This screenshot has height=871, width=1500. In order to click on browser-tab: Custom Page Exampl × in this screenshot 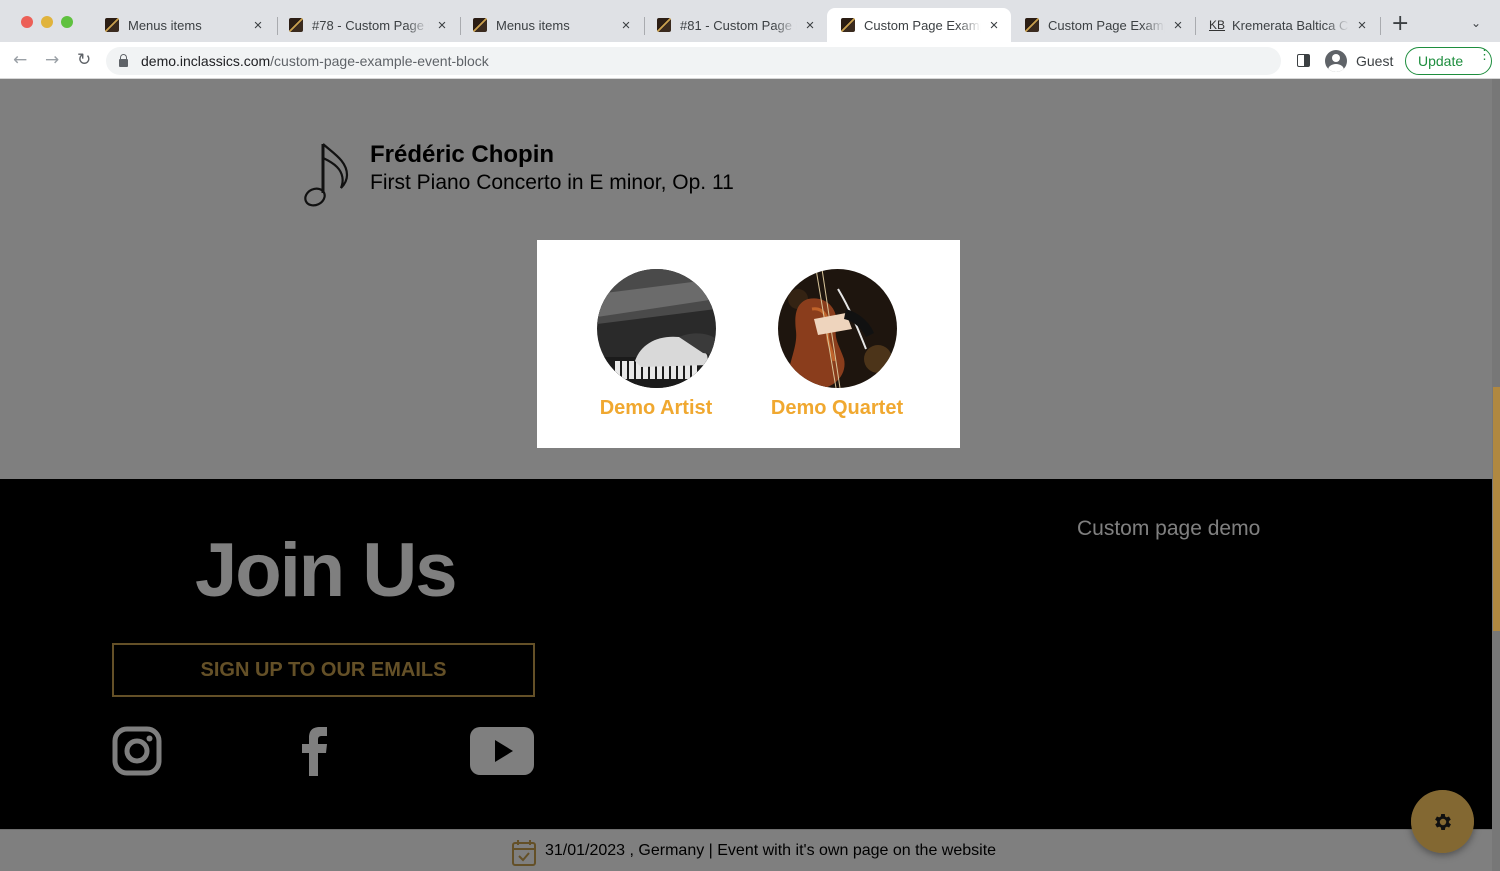, I will do `click(1103, 25)`.